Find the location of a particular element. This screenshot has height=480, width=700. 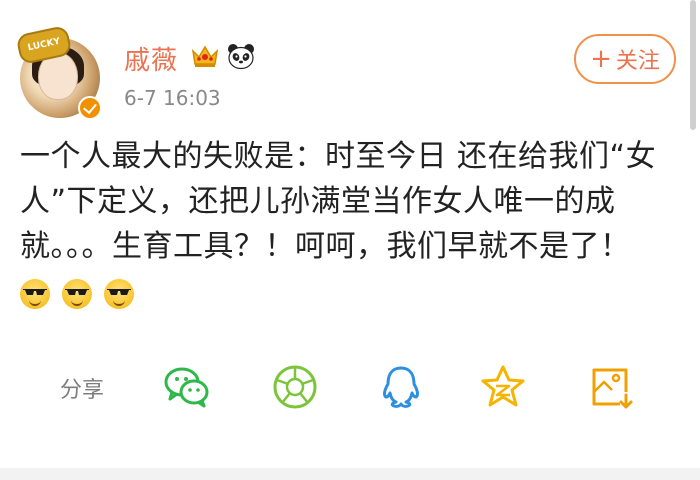

plus-icon: + is located at coordinates (601, 59).